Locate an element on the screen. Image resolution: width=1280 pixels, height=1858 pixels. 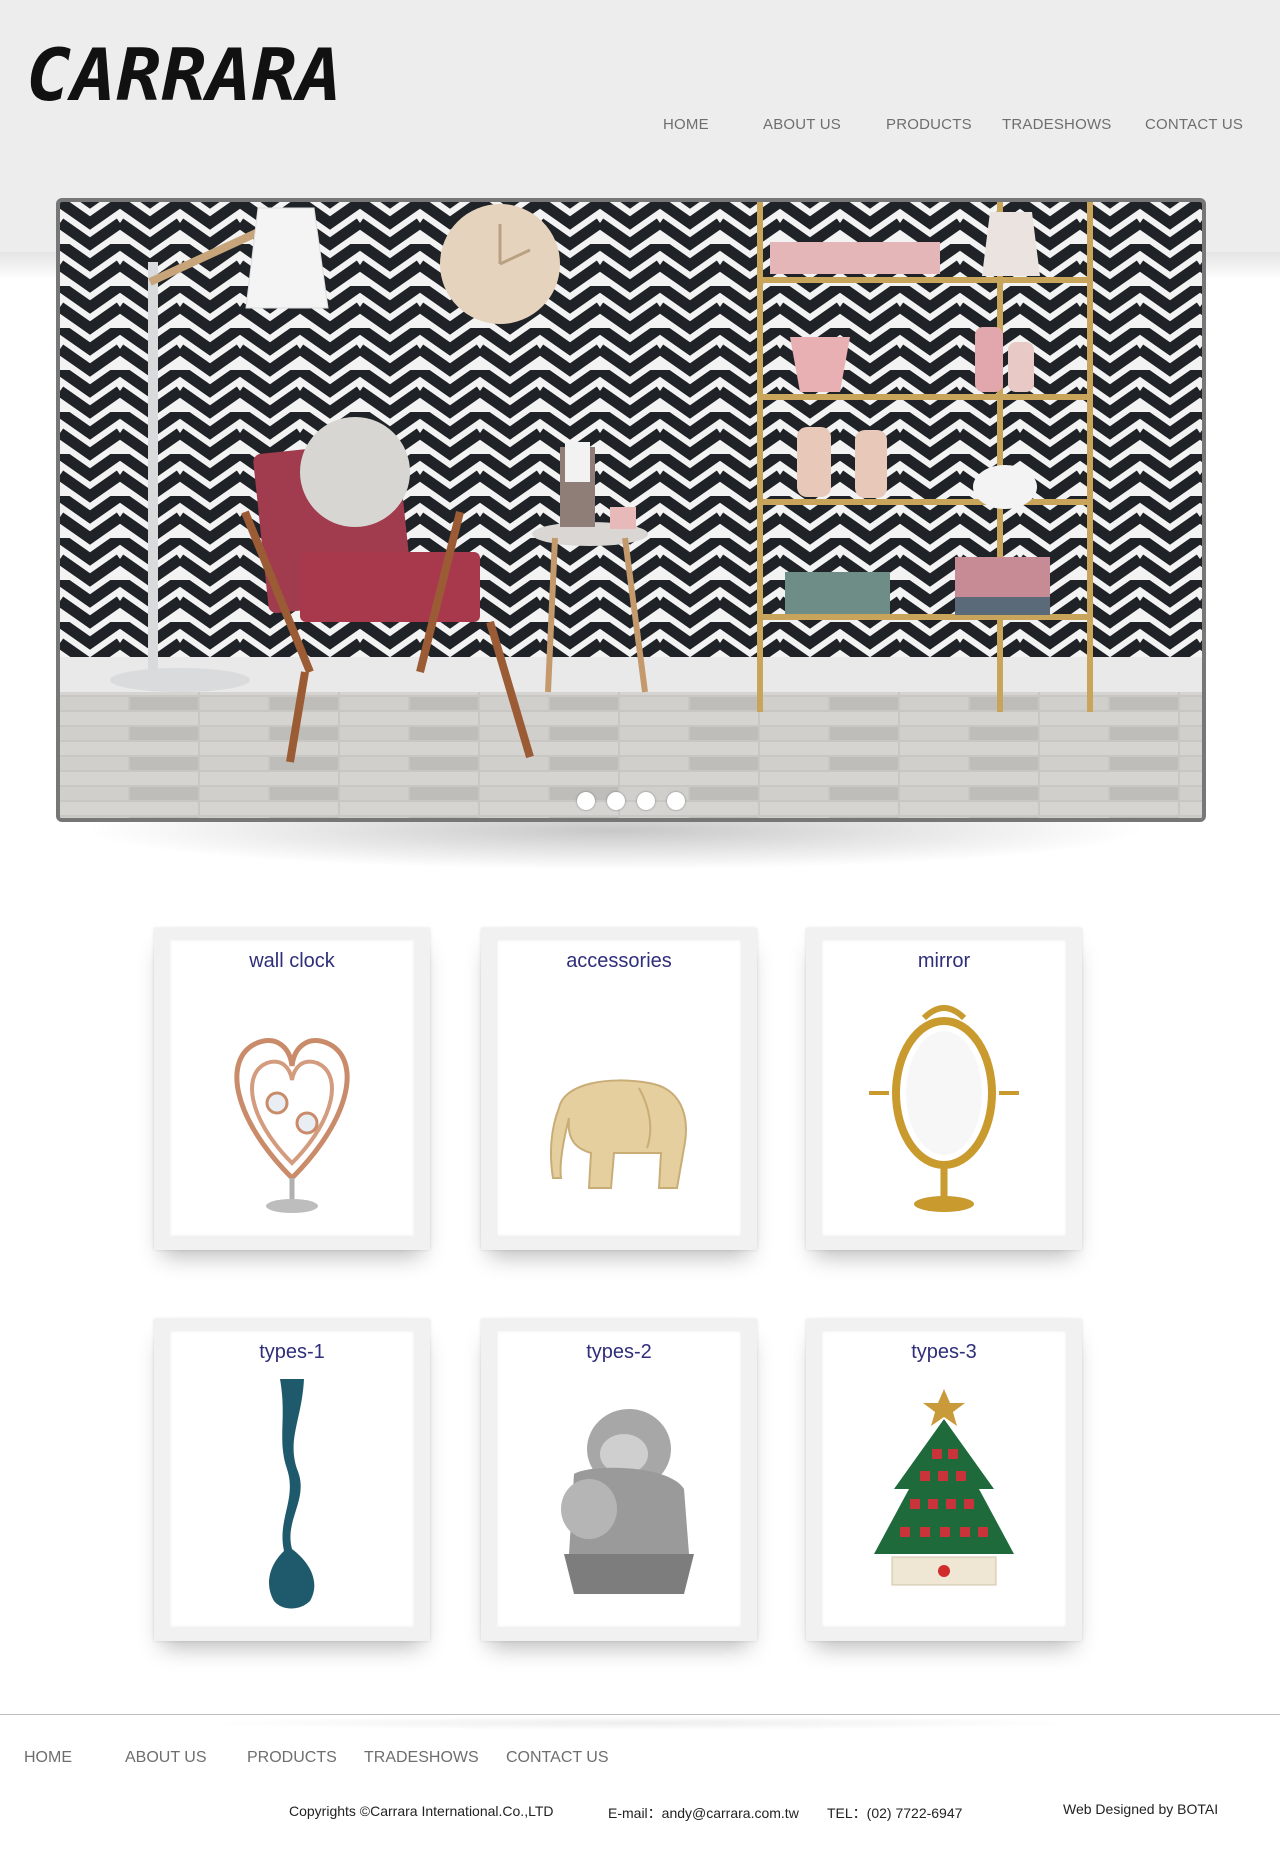
gold-mirror-icon is located at coordinates (944, 1108).